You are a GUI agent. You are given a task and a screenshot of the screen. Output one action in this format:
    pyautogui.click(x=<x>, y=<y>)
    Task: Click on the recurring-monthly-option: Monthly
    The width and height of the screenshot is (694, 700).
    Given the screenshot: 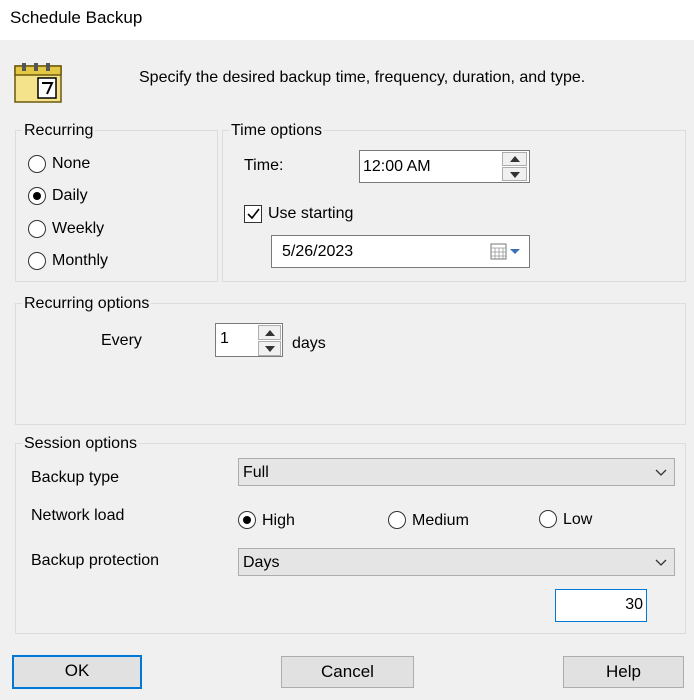 What is the action you would take?
    pyautogui.click(x=88, y=261)
    